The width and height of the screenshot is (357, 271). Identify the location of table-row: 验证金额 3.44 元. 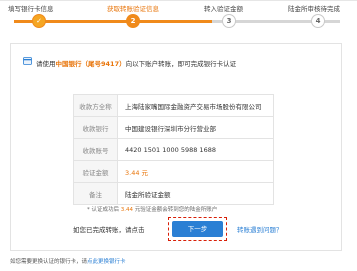
(173, 171).